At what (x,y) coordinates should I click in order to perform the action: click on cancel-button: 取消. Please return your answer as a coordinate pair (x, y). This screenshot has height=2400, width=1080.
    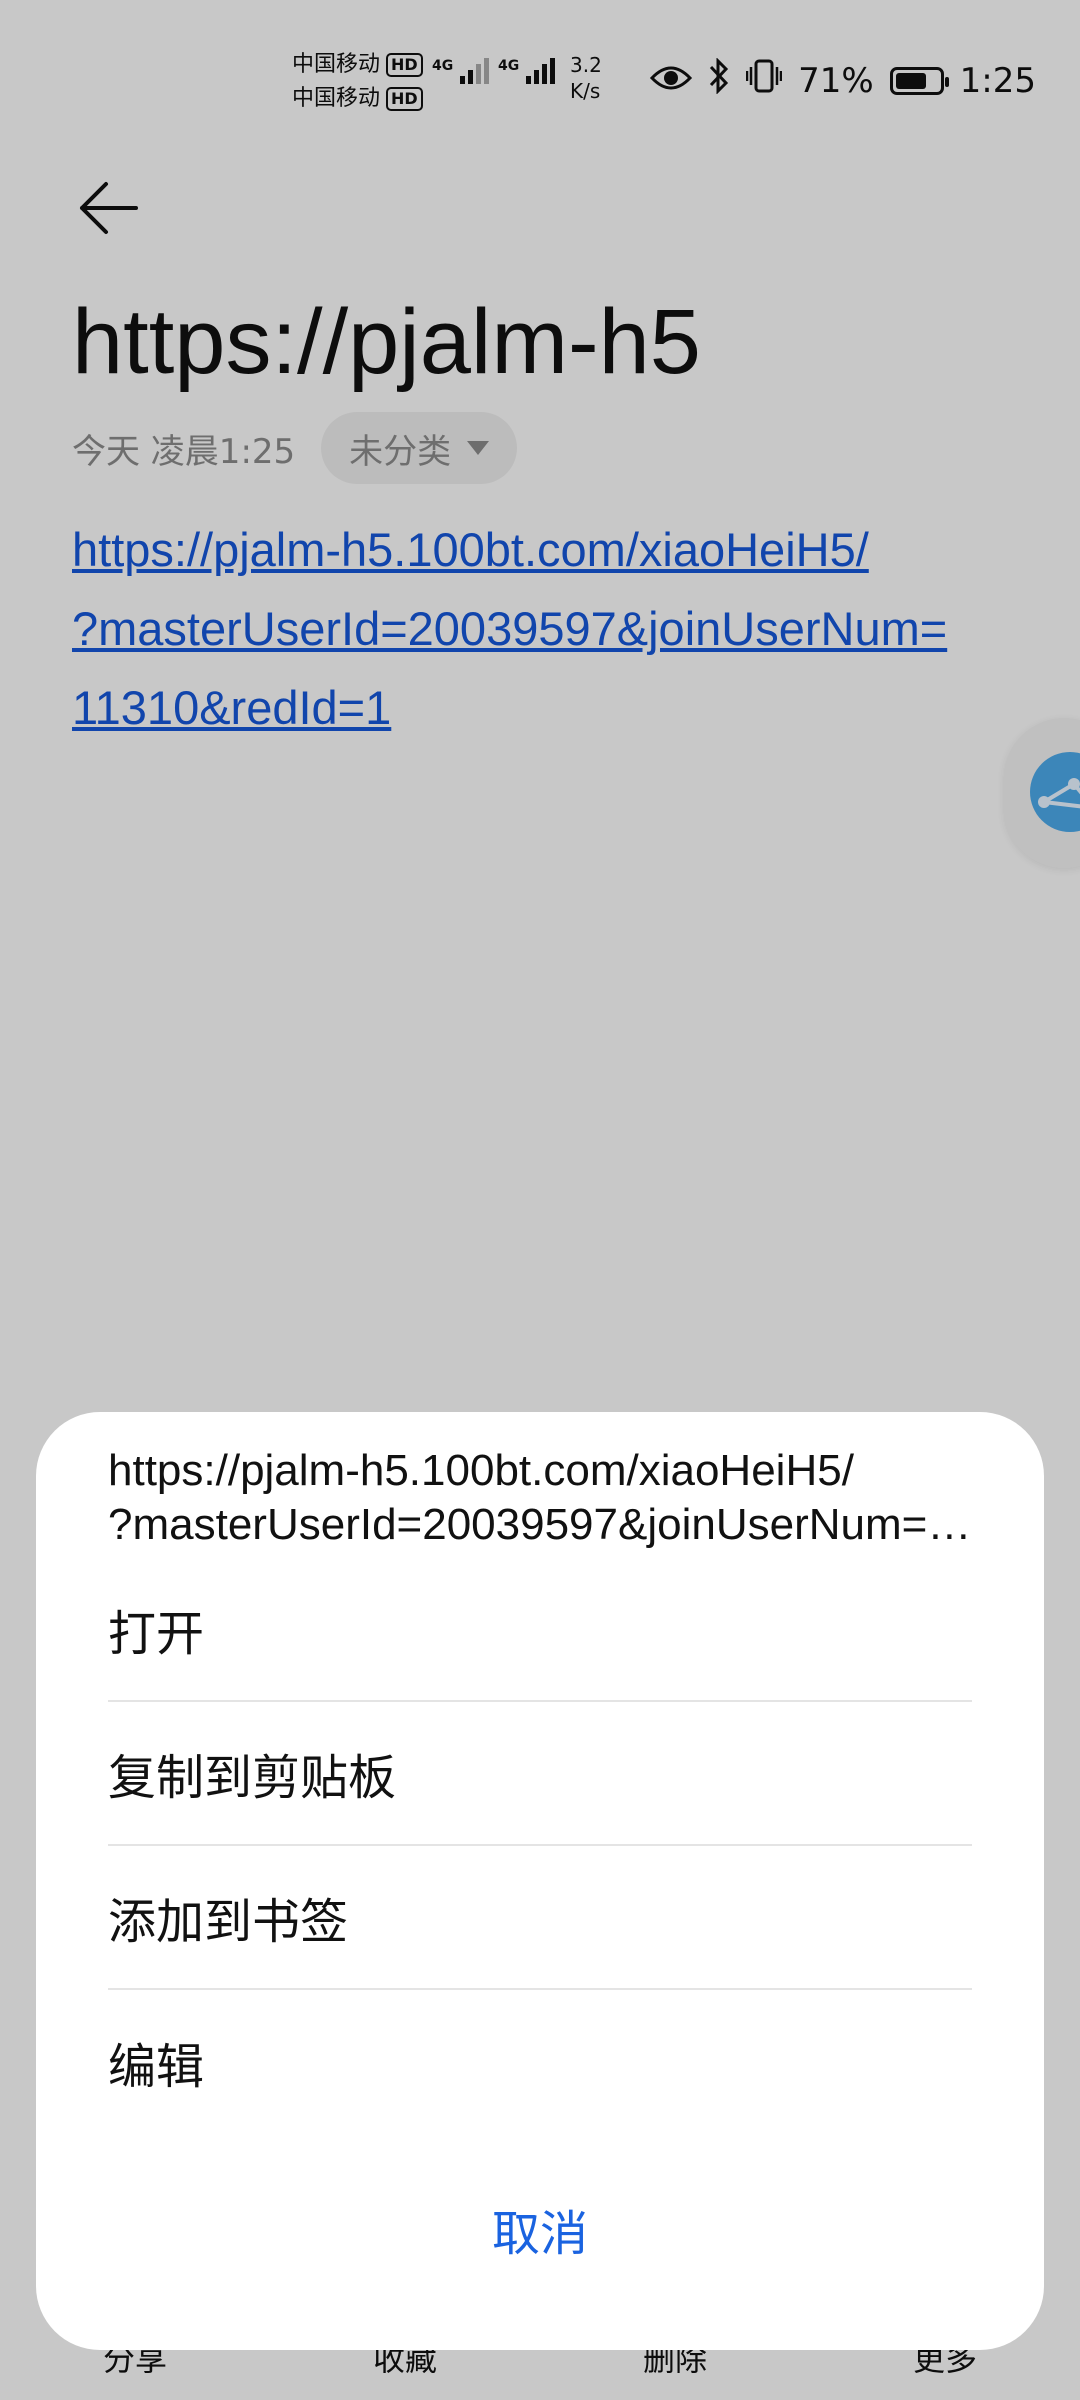
    Looking at the image, I should click on (540, 2229).